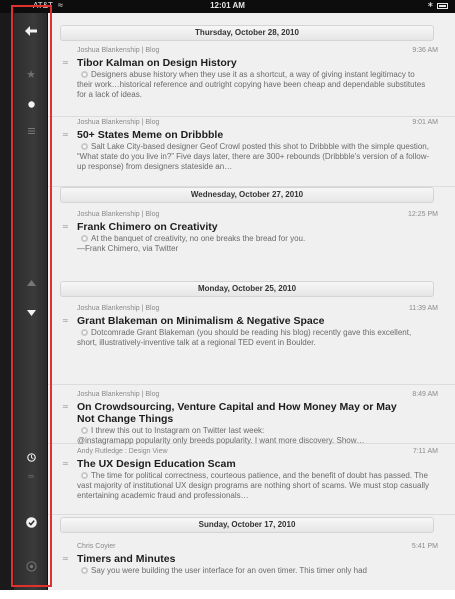  Describe the element at coordinates (126, 559) in the screenshot. I see `article-title: Timers and Minutes` at that location.